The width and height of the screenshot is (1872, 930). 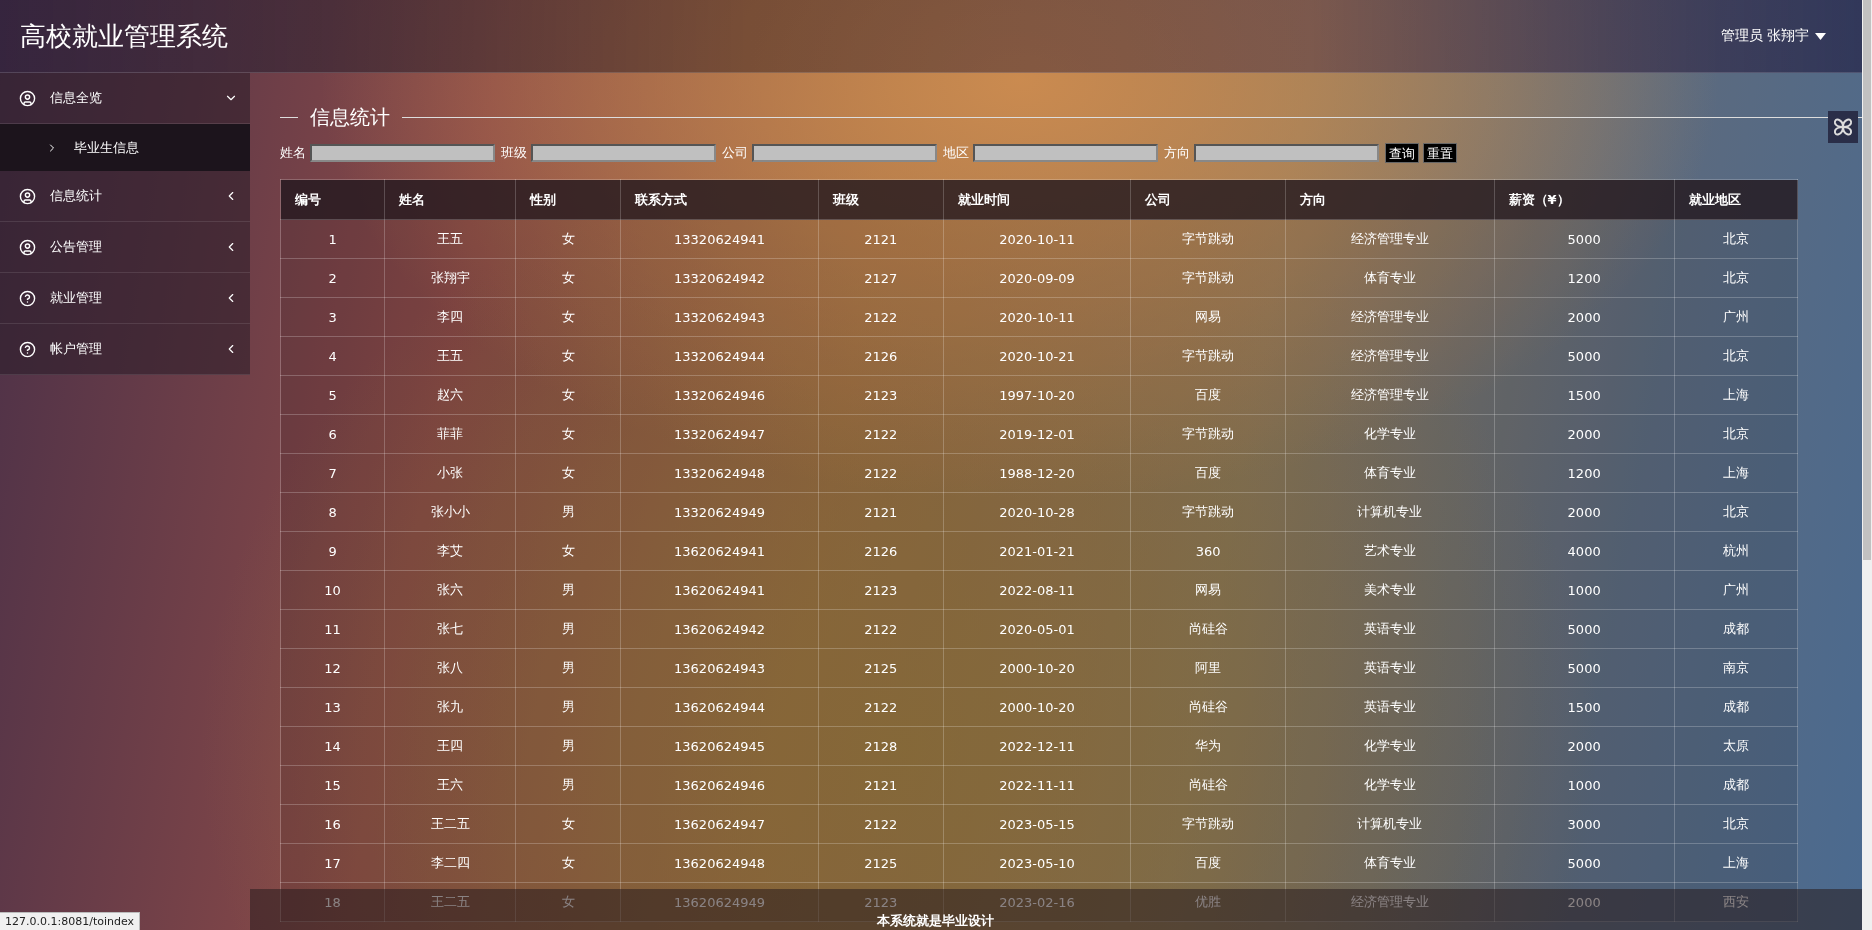 What do you see at coordinates (1177, 153) in the screenshot?
I see `filter-label: 方向` at bounding box center [1177, 153].